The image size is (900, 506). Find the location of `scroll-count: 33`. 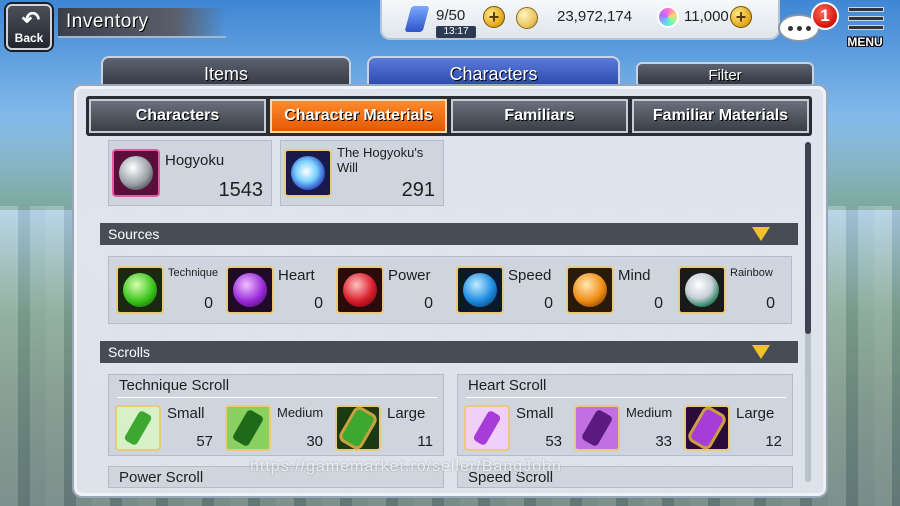

scroll-count: 33 is located at coordinates (663, 441).